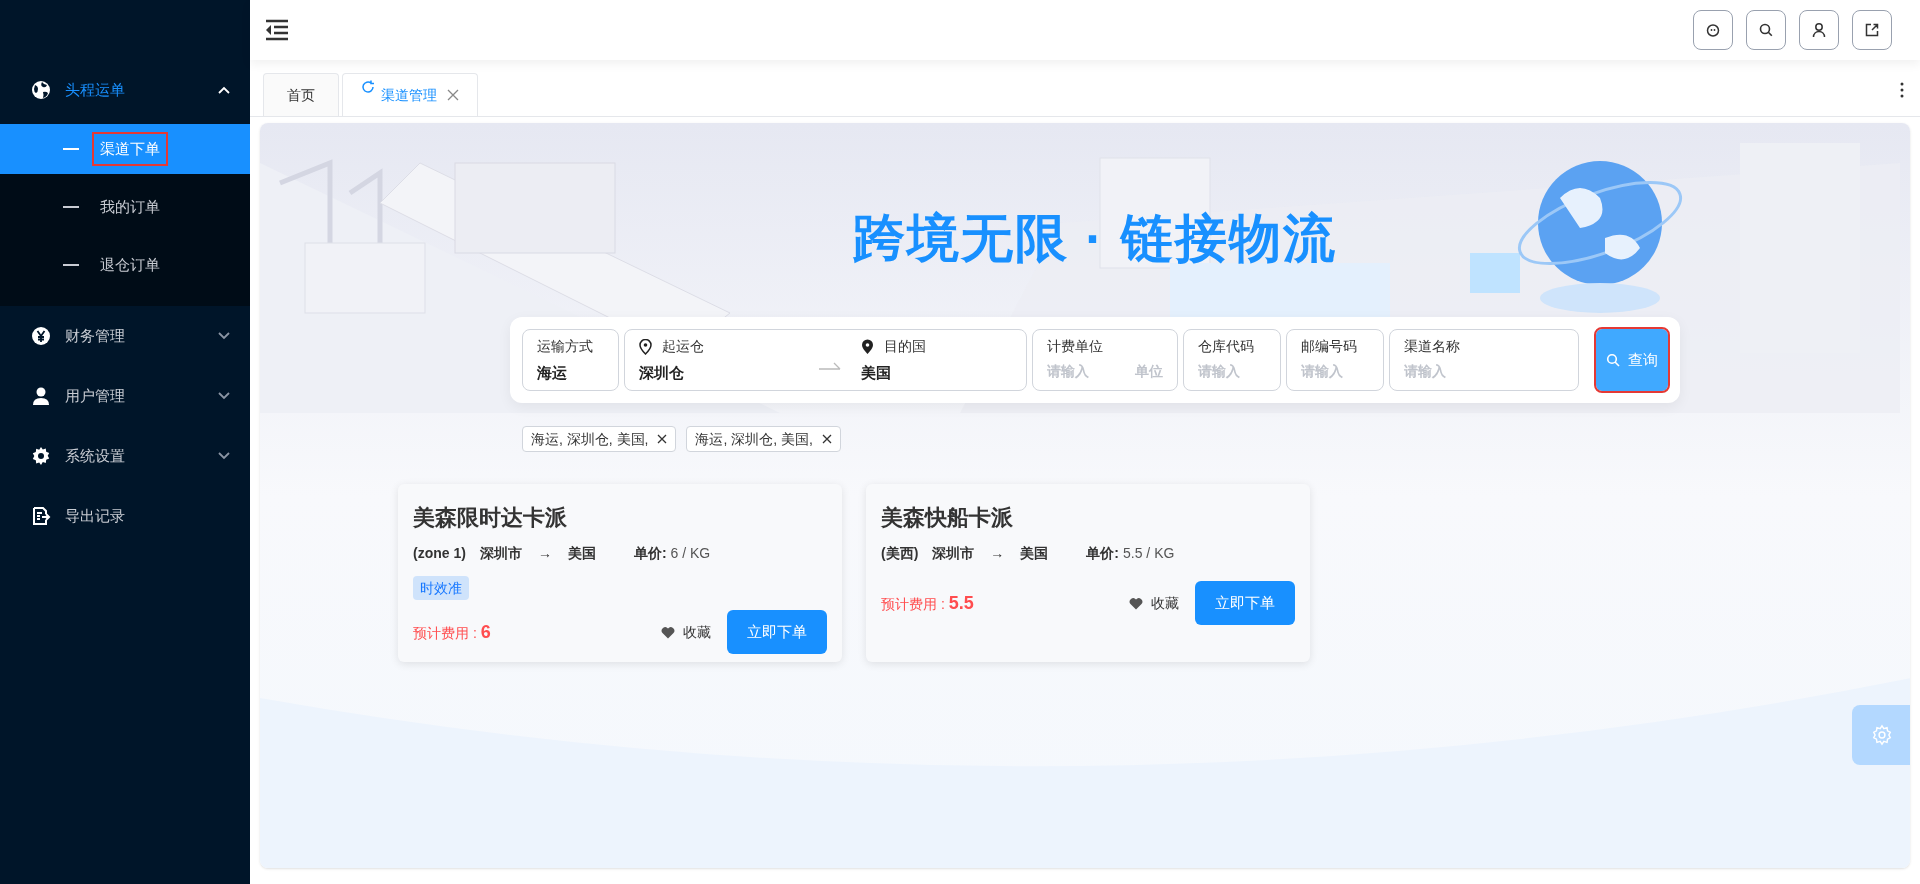 The image size is (1920, 884). What do you see at coordinates (224, 90) in the screenshot?
I see `chevron-up-icon` at bounding box center [224, 90].